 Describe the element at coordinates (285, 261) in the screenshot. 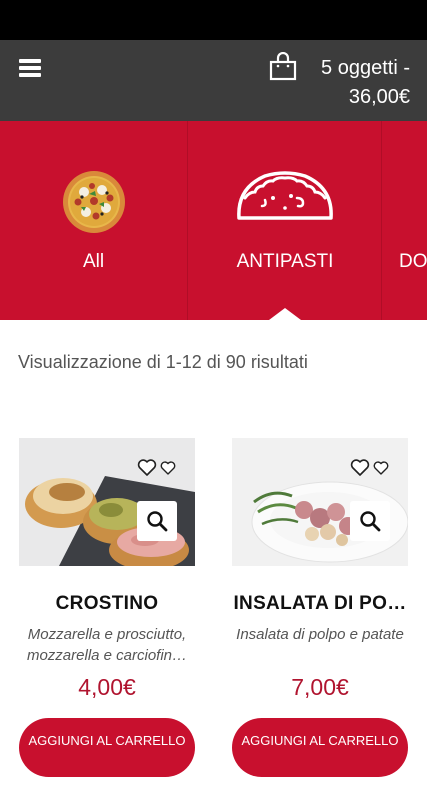

I see `category-label: ANTIPASTI` at that location.